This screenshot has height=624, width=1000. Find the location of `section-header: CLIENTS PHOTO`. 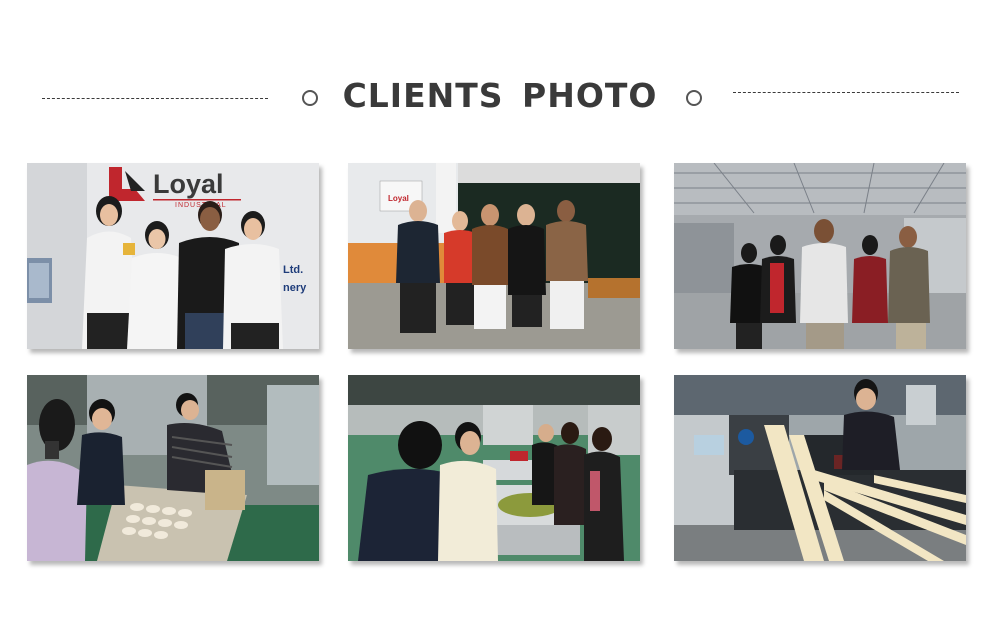

section-header: CLIENTS PHOTO is located at coordinates (500, 100).